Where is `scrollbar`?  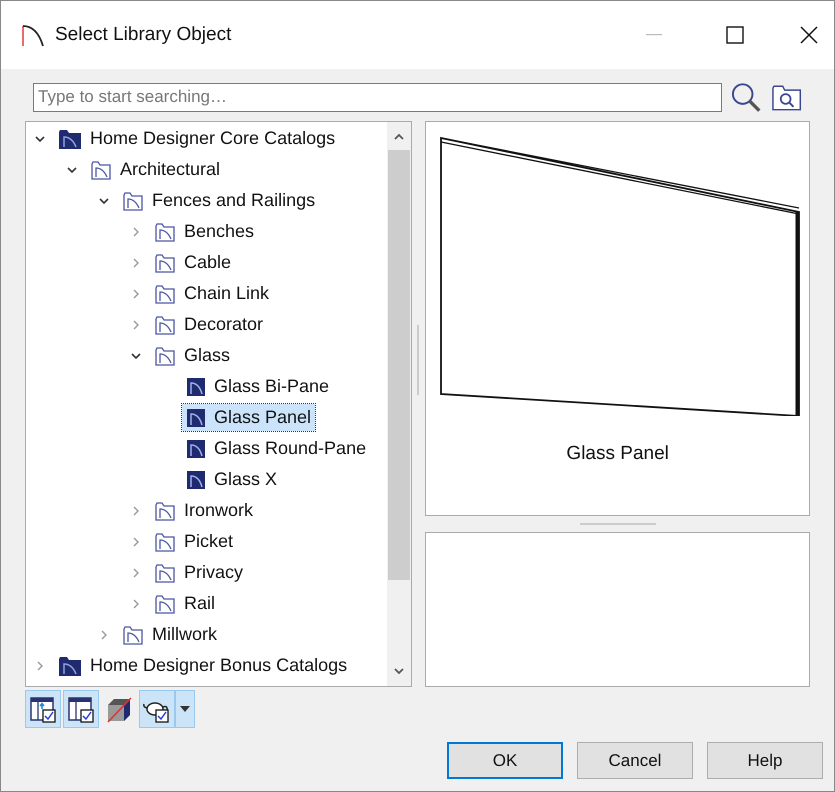
scrollbar is located at coordinates (398, 404).